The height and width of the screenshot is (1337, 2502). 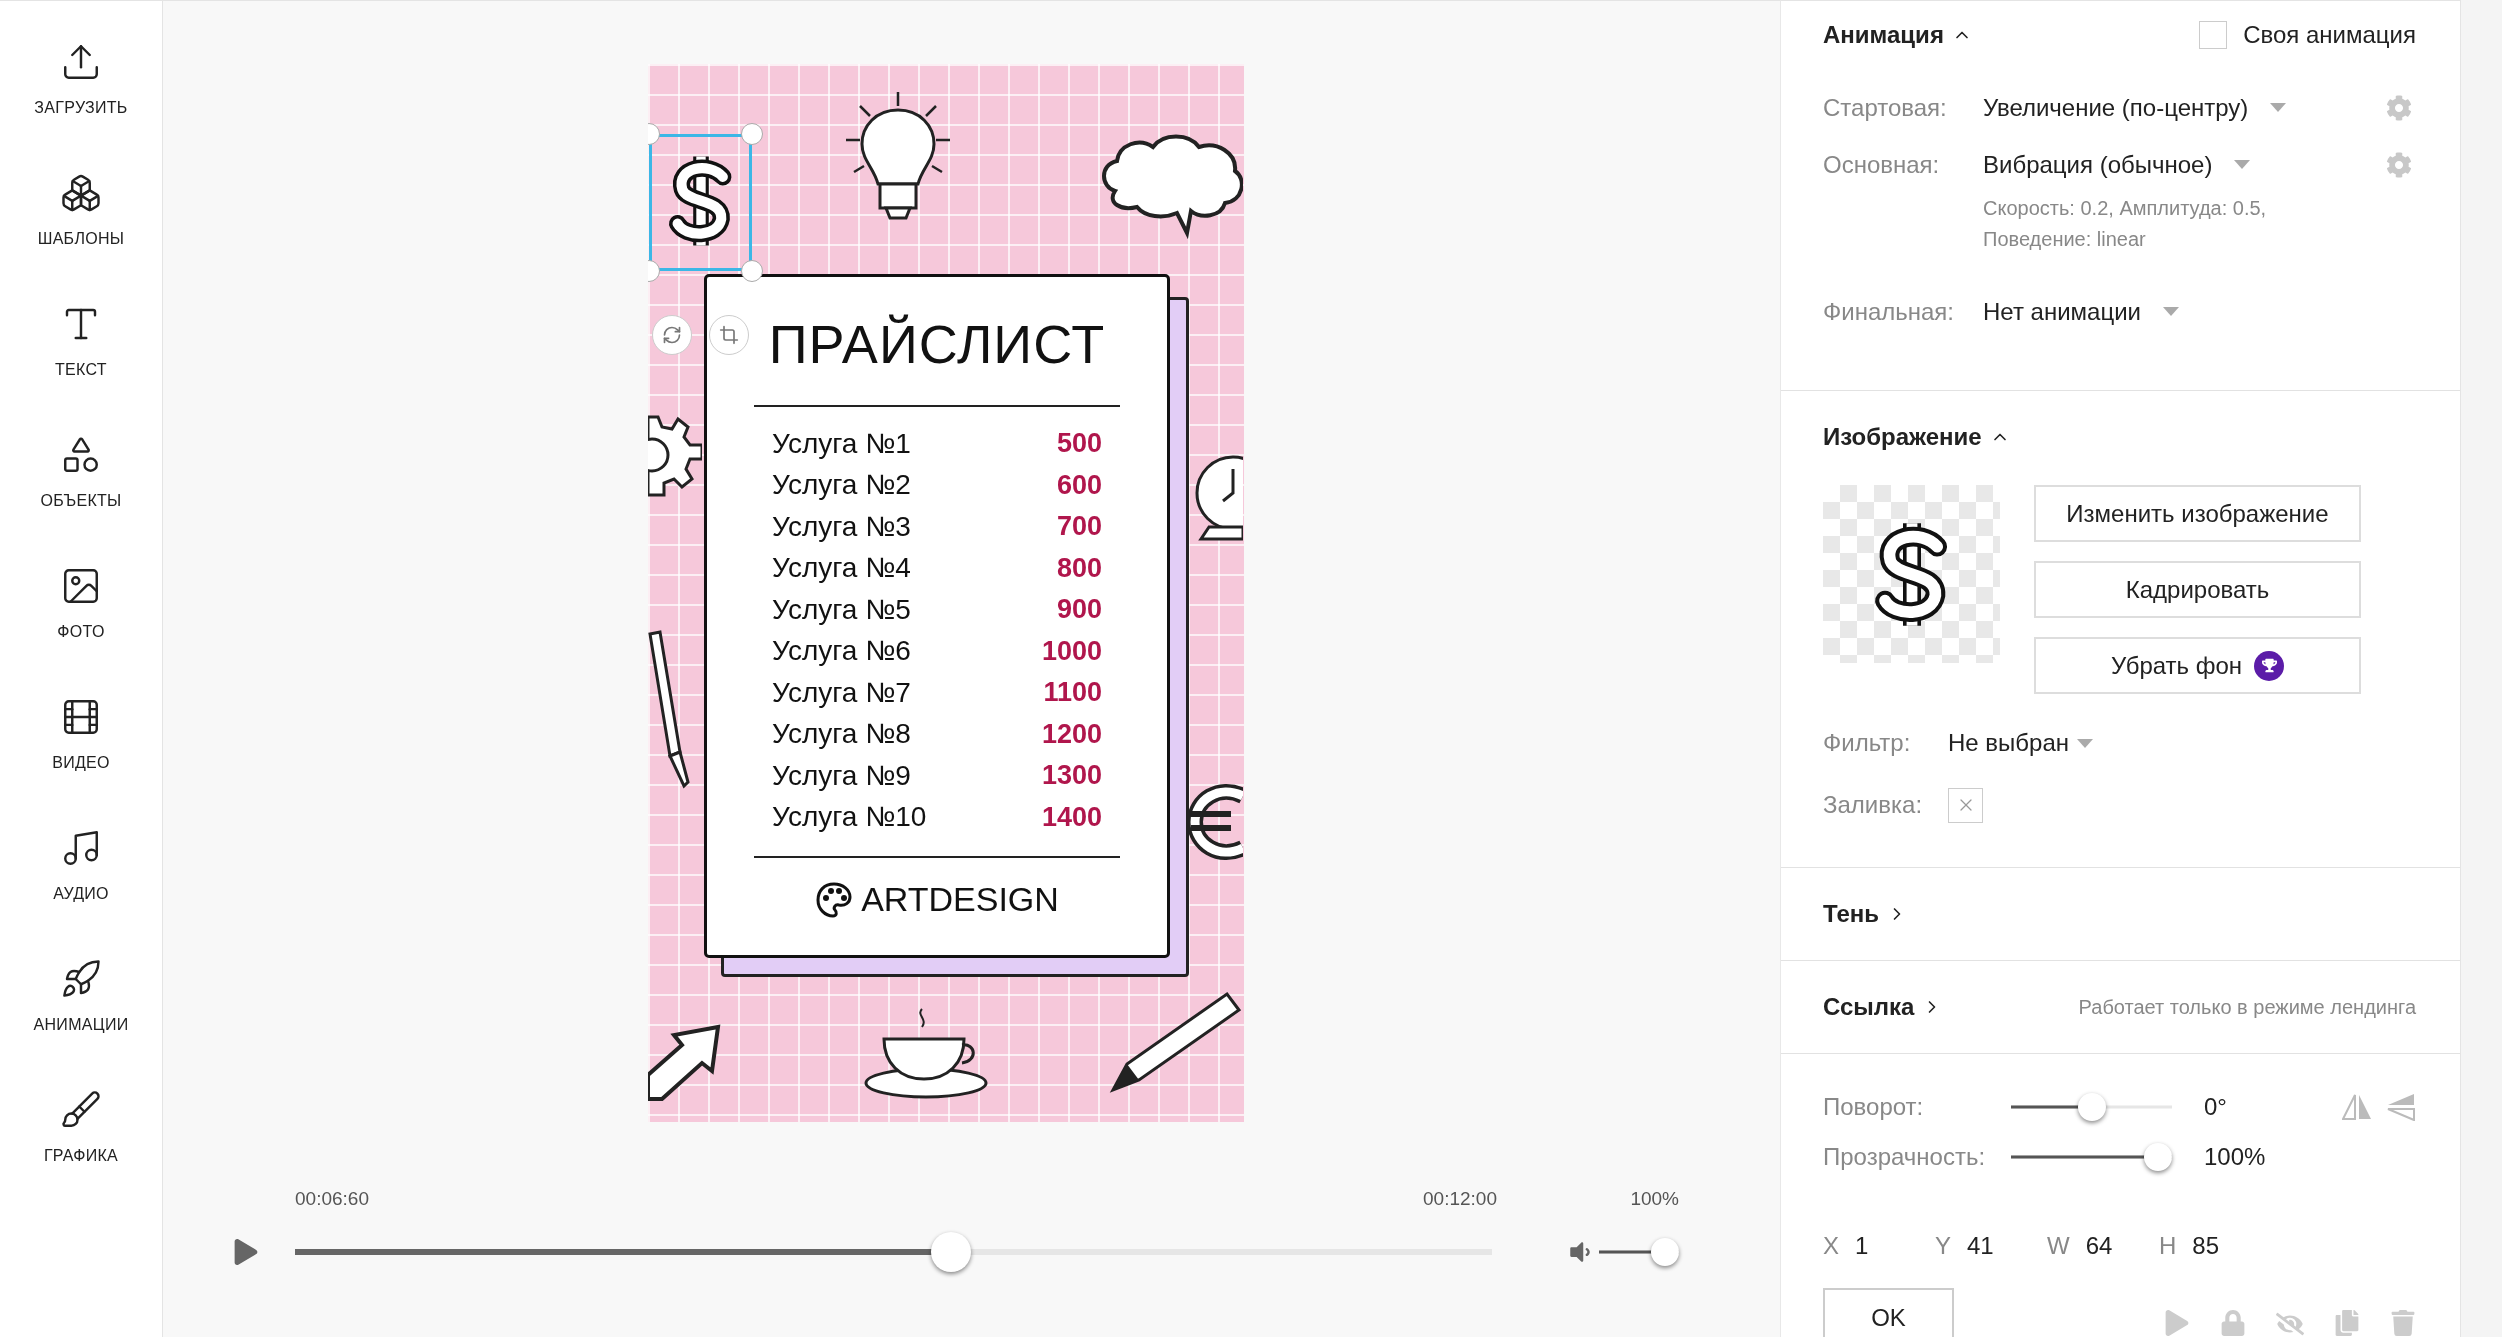 What do you see at coordinates (2215, 1107) in the screenshot?
I see `rotation-reading: 0°` at bounding box center [2215, 1107].